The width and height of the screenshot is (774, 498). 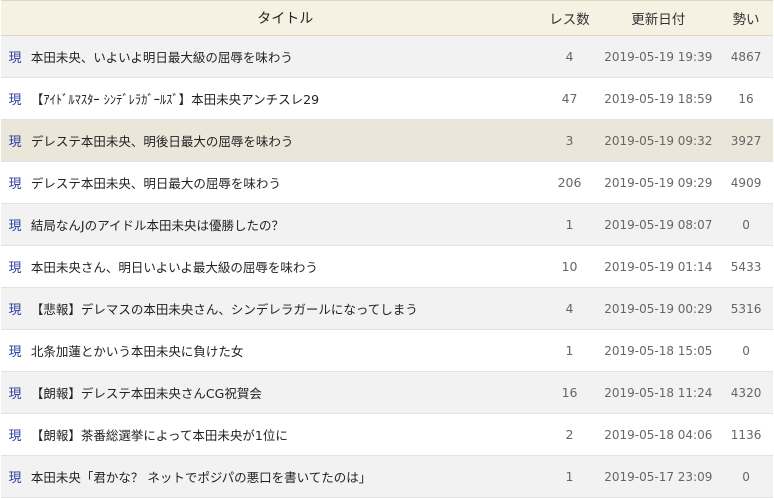 What do you see at coordinates (658, 182) in the screenshot?
I see `thread-updated-date: 2019-05-19 09:29` at bounding box center [658, 182].